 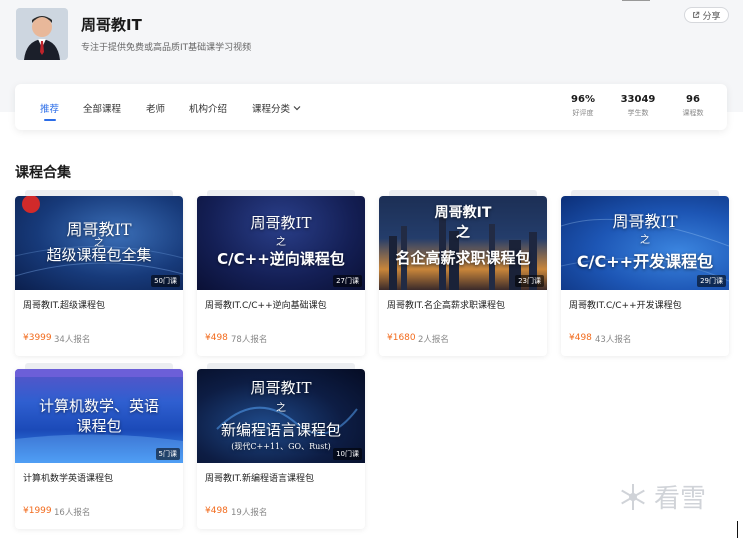 I want to click on course-title: 周哥教IT.新编程语言课程包, so click(x=282, y=477).